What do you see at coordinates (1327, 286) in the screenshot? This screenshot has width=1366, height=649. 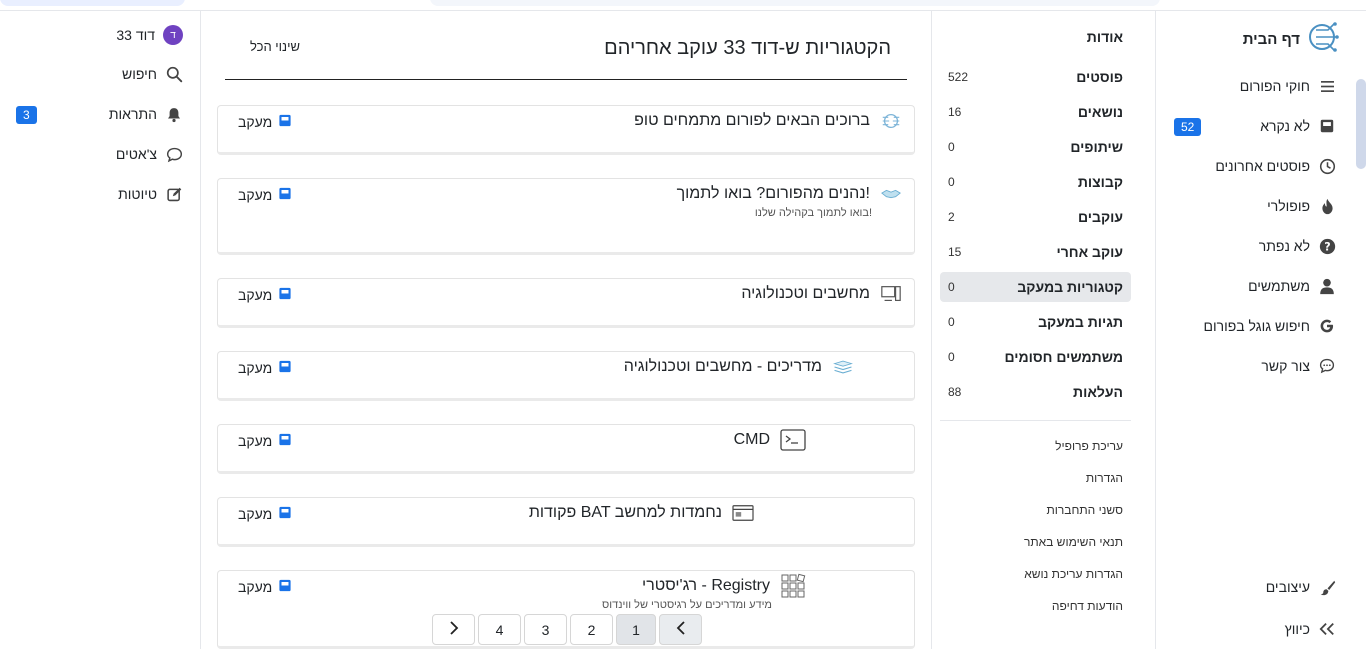 I see `user-icon` at bounding box center [1327, 286].